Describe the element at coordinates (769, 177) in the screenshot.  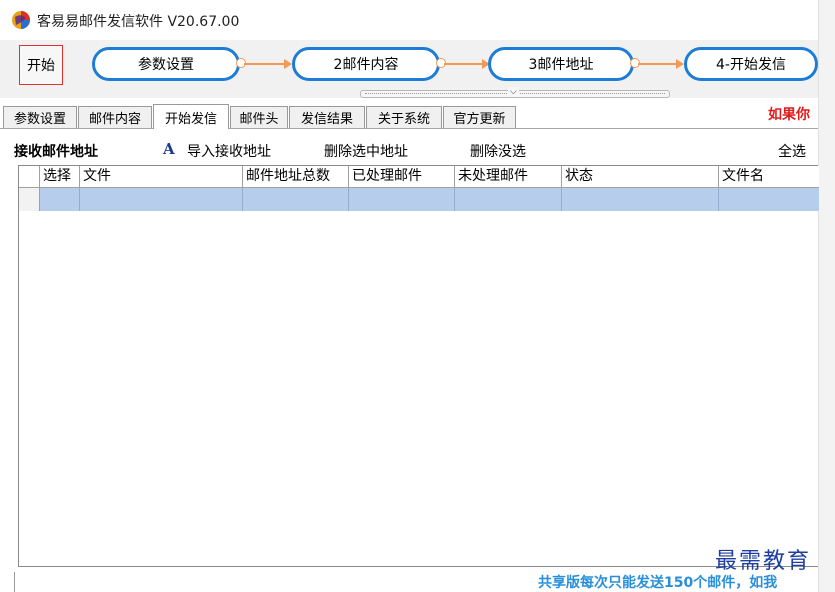
I see `column-header: 文件名` at that location.